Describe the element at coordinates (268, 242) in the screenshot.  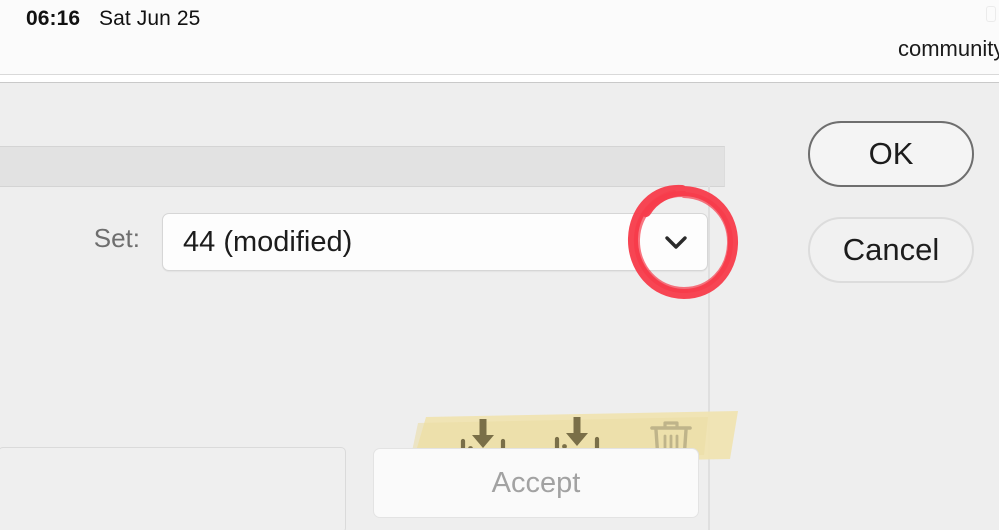
I see `set-combo-value: 44 (modified)` at that location.